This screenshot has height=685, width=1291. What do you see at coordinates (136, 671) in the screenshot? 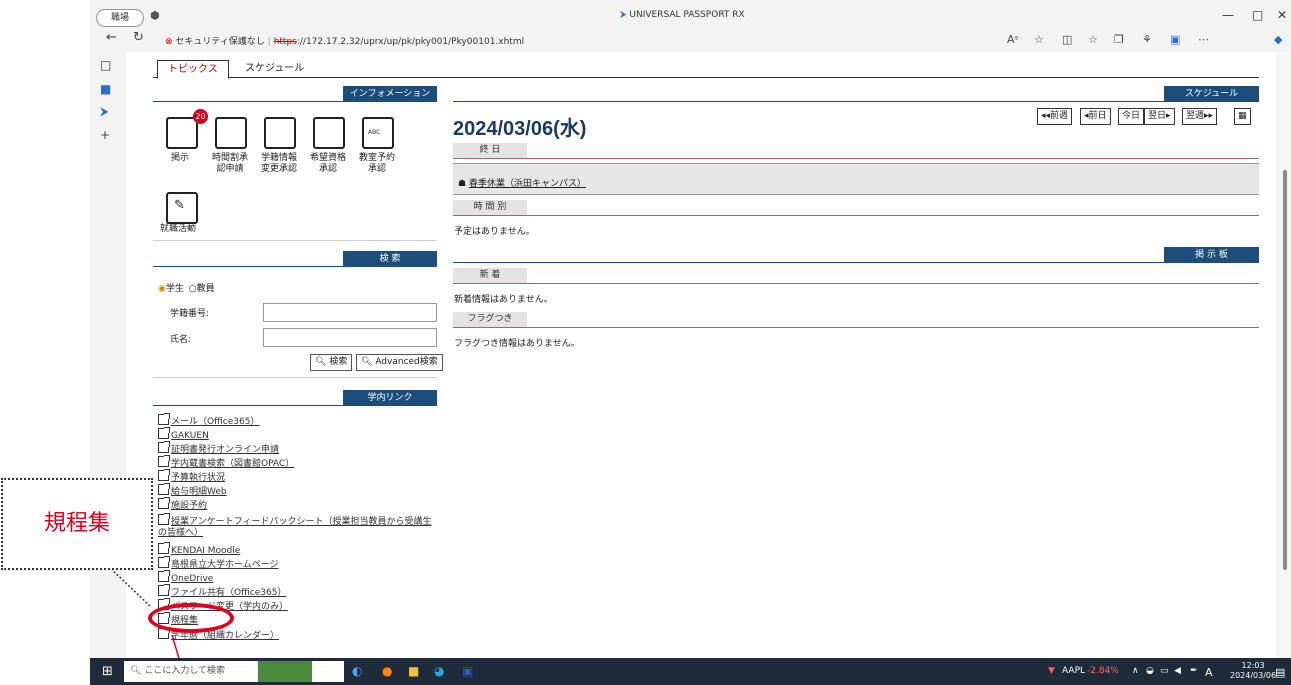
I see `search-icon: 🔍︎` at bounding box center [136, 671].